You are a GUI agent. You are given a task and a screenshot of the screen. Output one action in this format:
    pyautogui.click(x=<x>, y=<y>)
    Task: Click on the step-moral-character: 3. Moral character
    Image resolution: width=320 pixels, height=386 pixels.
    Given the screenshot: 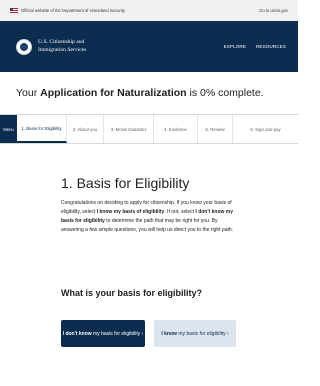 What is the action you would take?
    pyautogui.click(x=129, y=129)
    